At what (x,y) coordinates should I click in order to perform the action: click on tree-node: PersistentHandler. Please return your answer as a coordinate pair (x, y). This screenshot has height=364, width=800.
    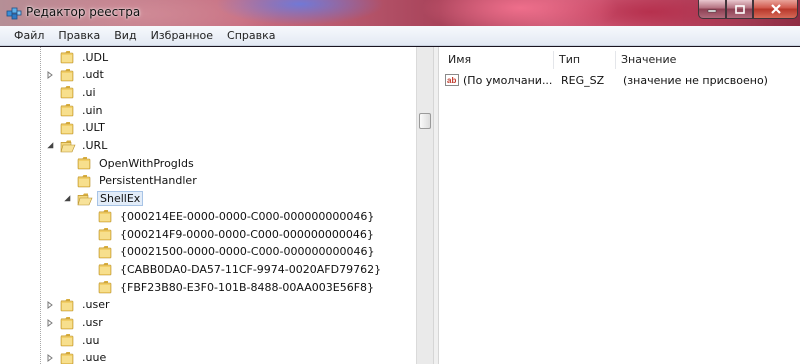
    Looking at the image, I should click on (130, 181).